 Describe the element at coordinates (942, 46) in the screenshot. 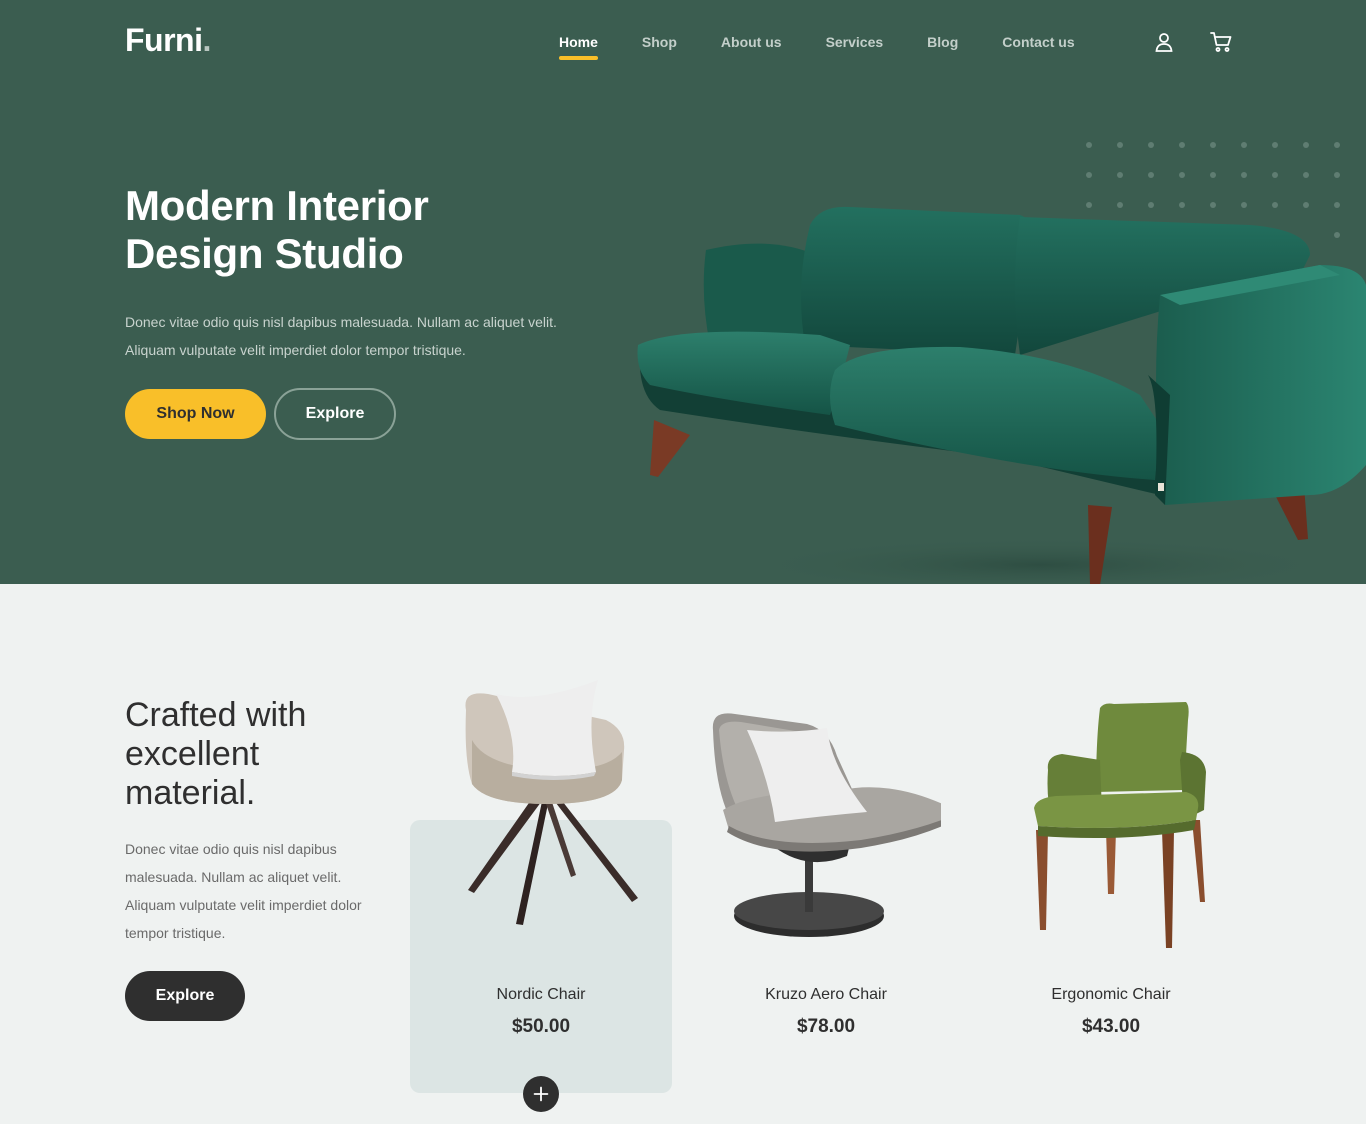

I see `nav-item-blog: Blog` at that location.